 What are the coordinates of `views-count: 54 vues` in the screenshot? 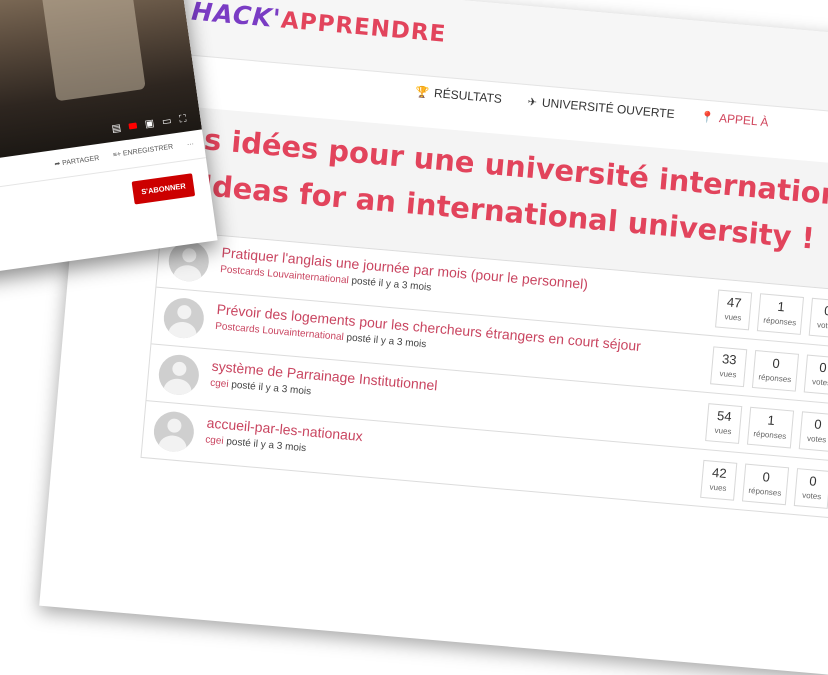 It's located at (724, 423).